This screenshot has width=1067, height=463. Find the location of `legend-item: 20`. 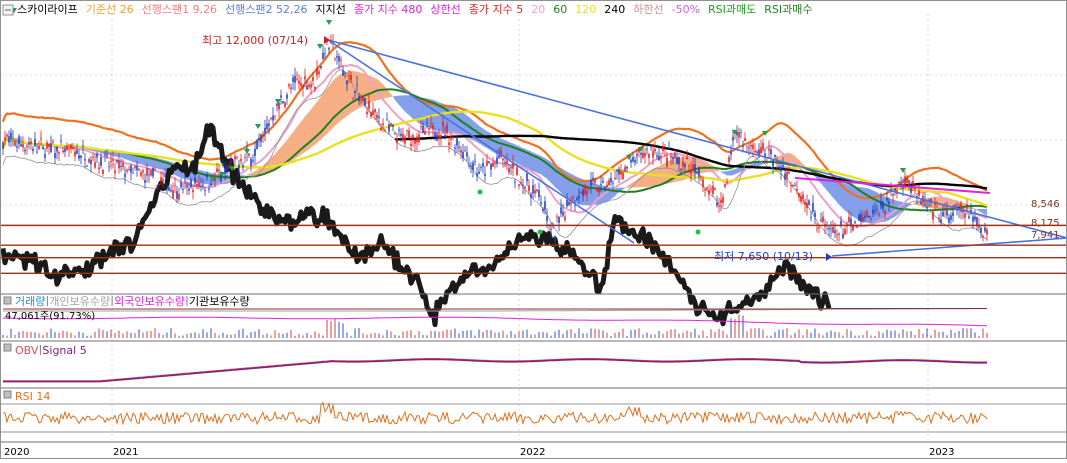

legend-item: 20 is located at coordinates (538, 9).